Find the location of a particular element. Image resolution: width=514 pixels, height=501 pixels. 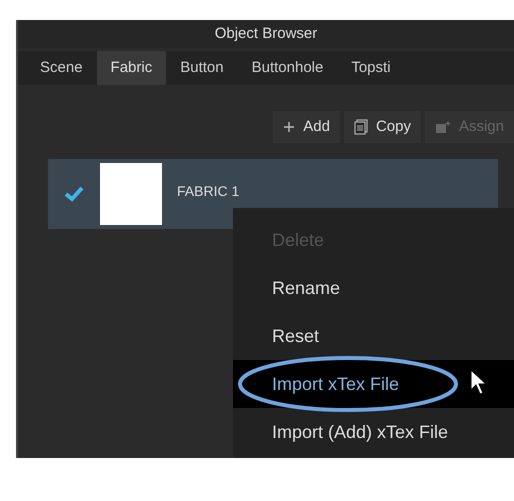

plus-icon is located at coordinates (289, 127).